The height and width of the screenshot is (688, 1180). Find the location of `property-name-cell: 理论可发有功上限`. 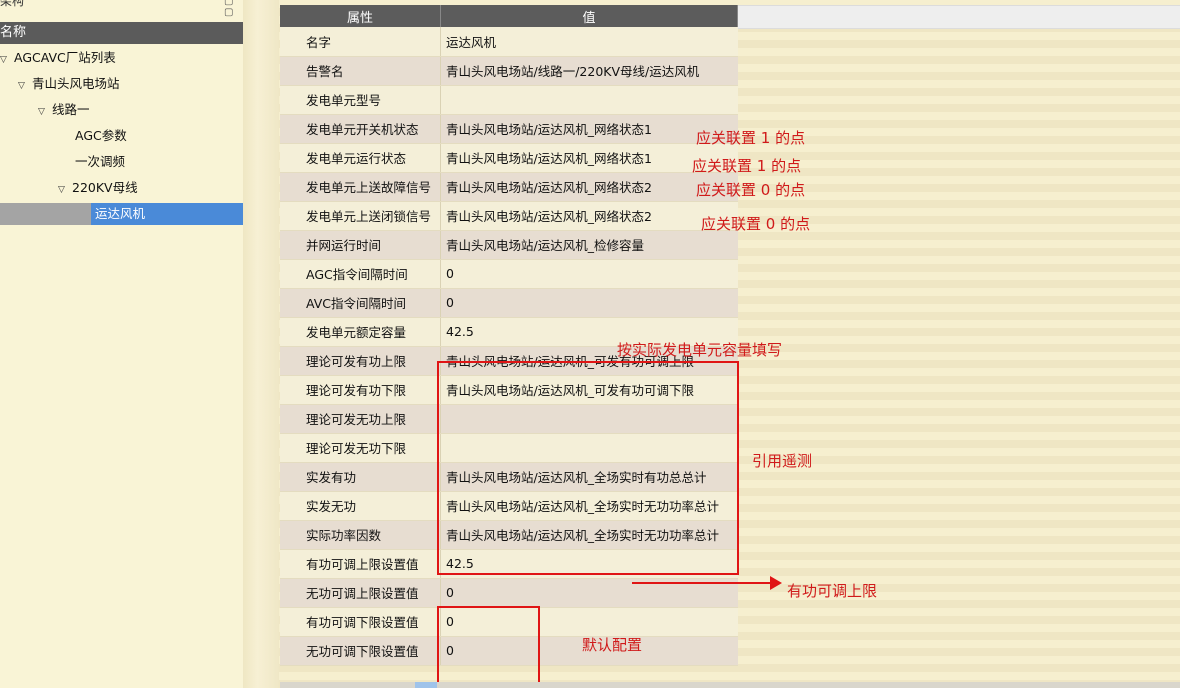

property-name-cell: 理论可发有功上限 is located at coordinates (360, 361).